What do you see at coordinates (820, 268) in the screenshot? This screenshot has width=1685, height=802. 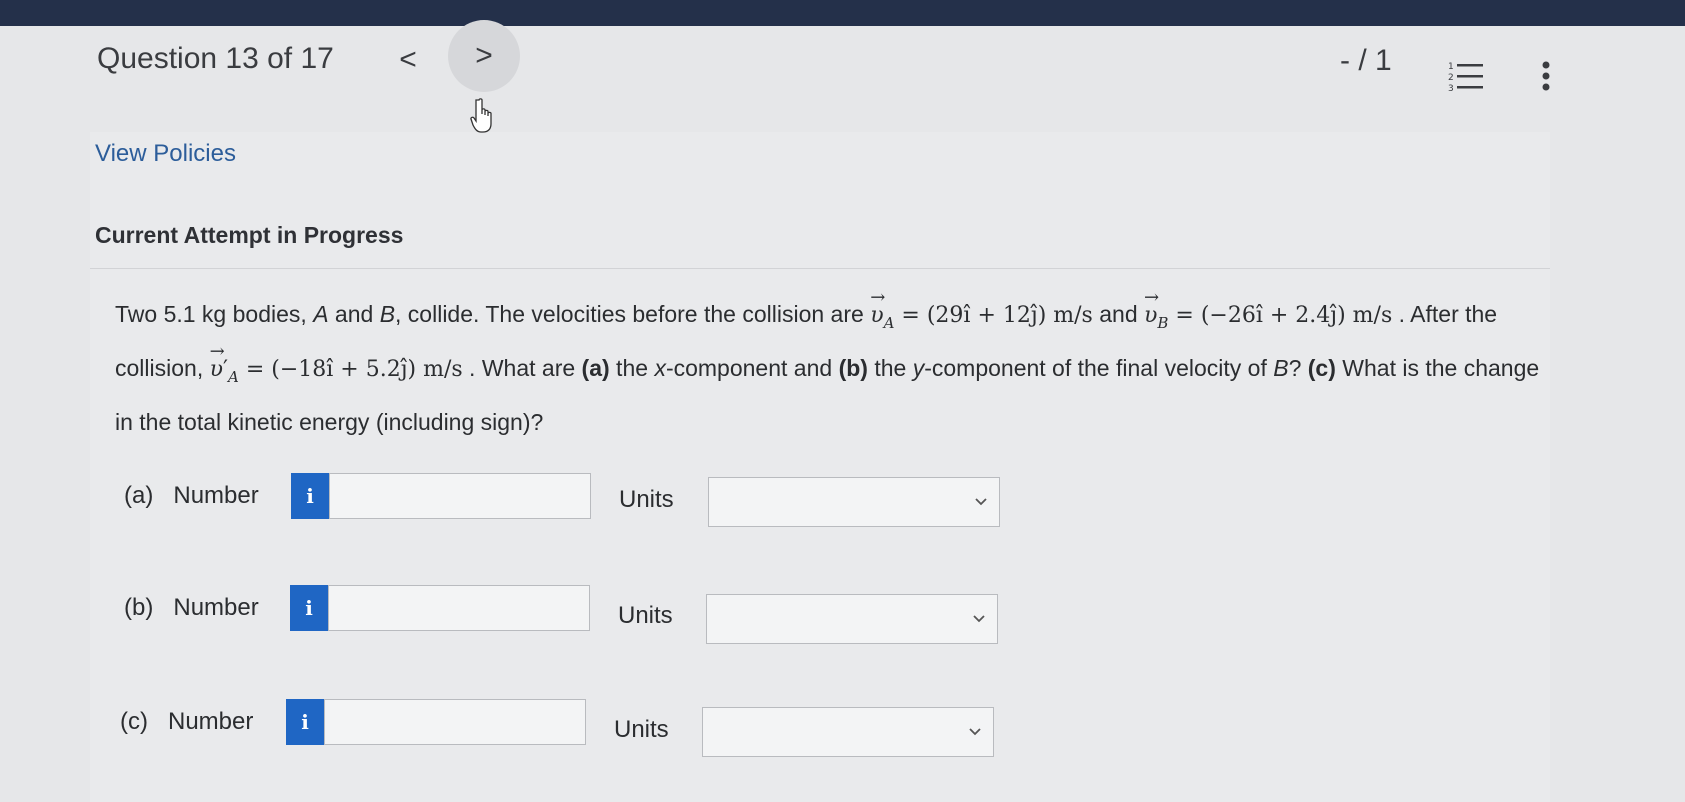 I see `divider` at bounding box center [820, 268].